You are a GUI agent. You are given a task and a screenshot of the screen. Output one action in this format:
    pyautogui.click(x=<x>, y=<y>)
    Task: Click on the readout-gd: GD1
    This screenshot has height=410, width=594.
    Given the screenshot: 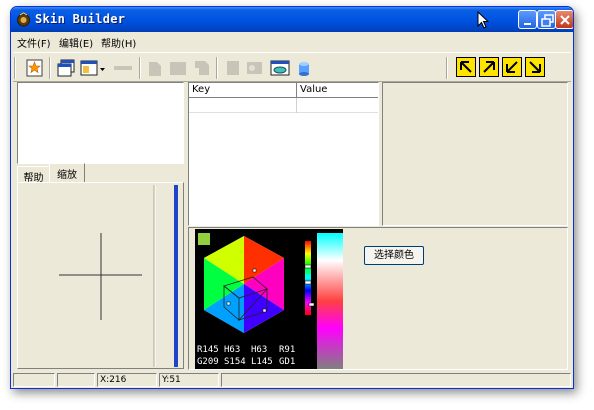 What is the action you would take?
    pyautogui.click(x=287, y=362)
    